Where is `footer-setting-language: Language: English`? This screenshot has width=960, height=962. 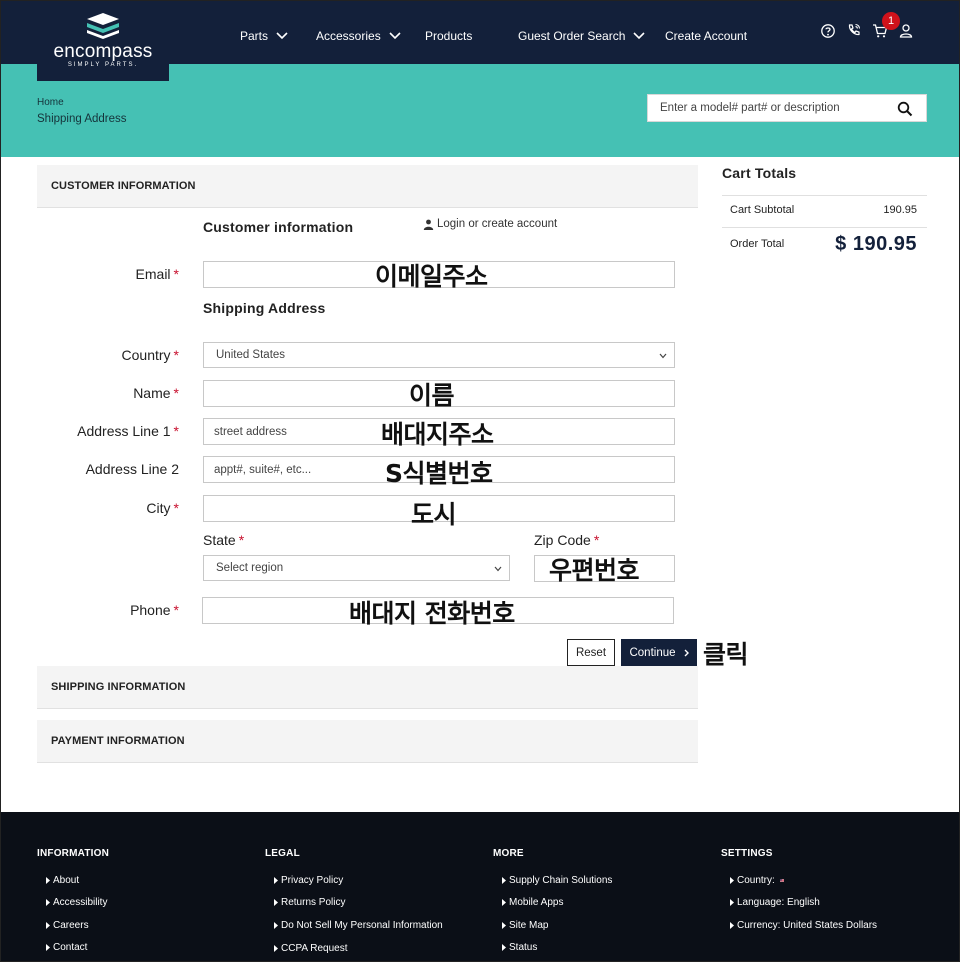
footer-setting-language: Language: English is located at coordinates (775, 902).